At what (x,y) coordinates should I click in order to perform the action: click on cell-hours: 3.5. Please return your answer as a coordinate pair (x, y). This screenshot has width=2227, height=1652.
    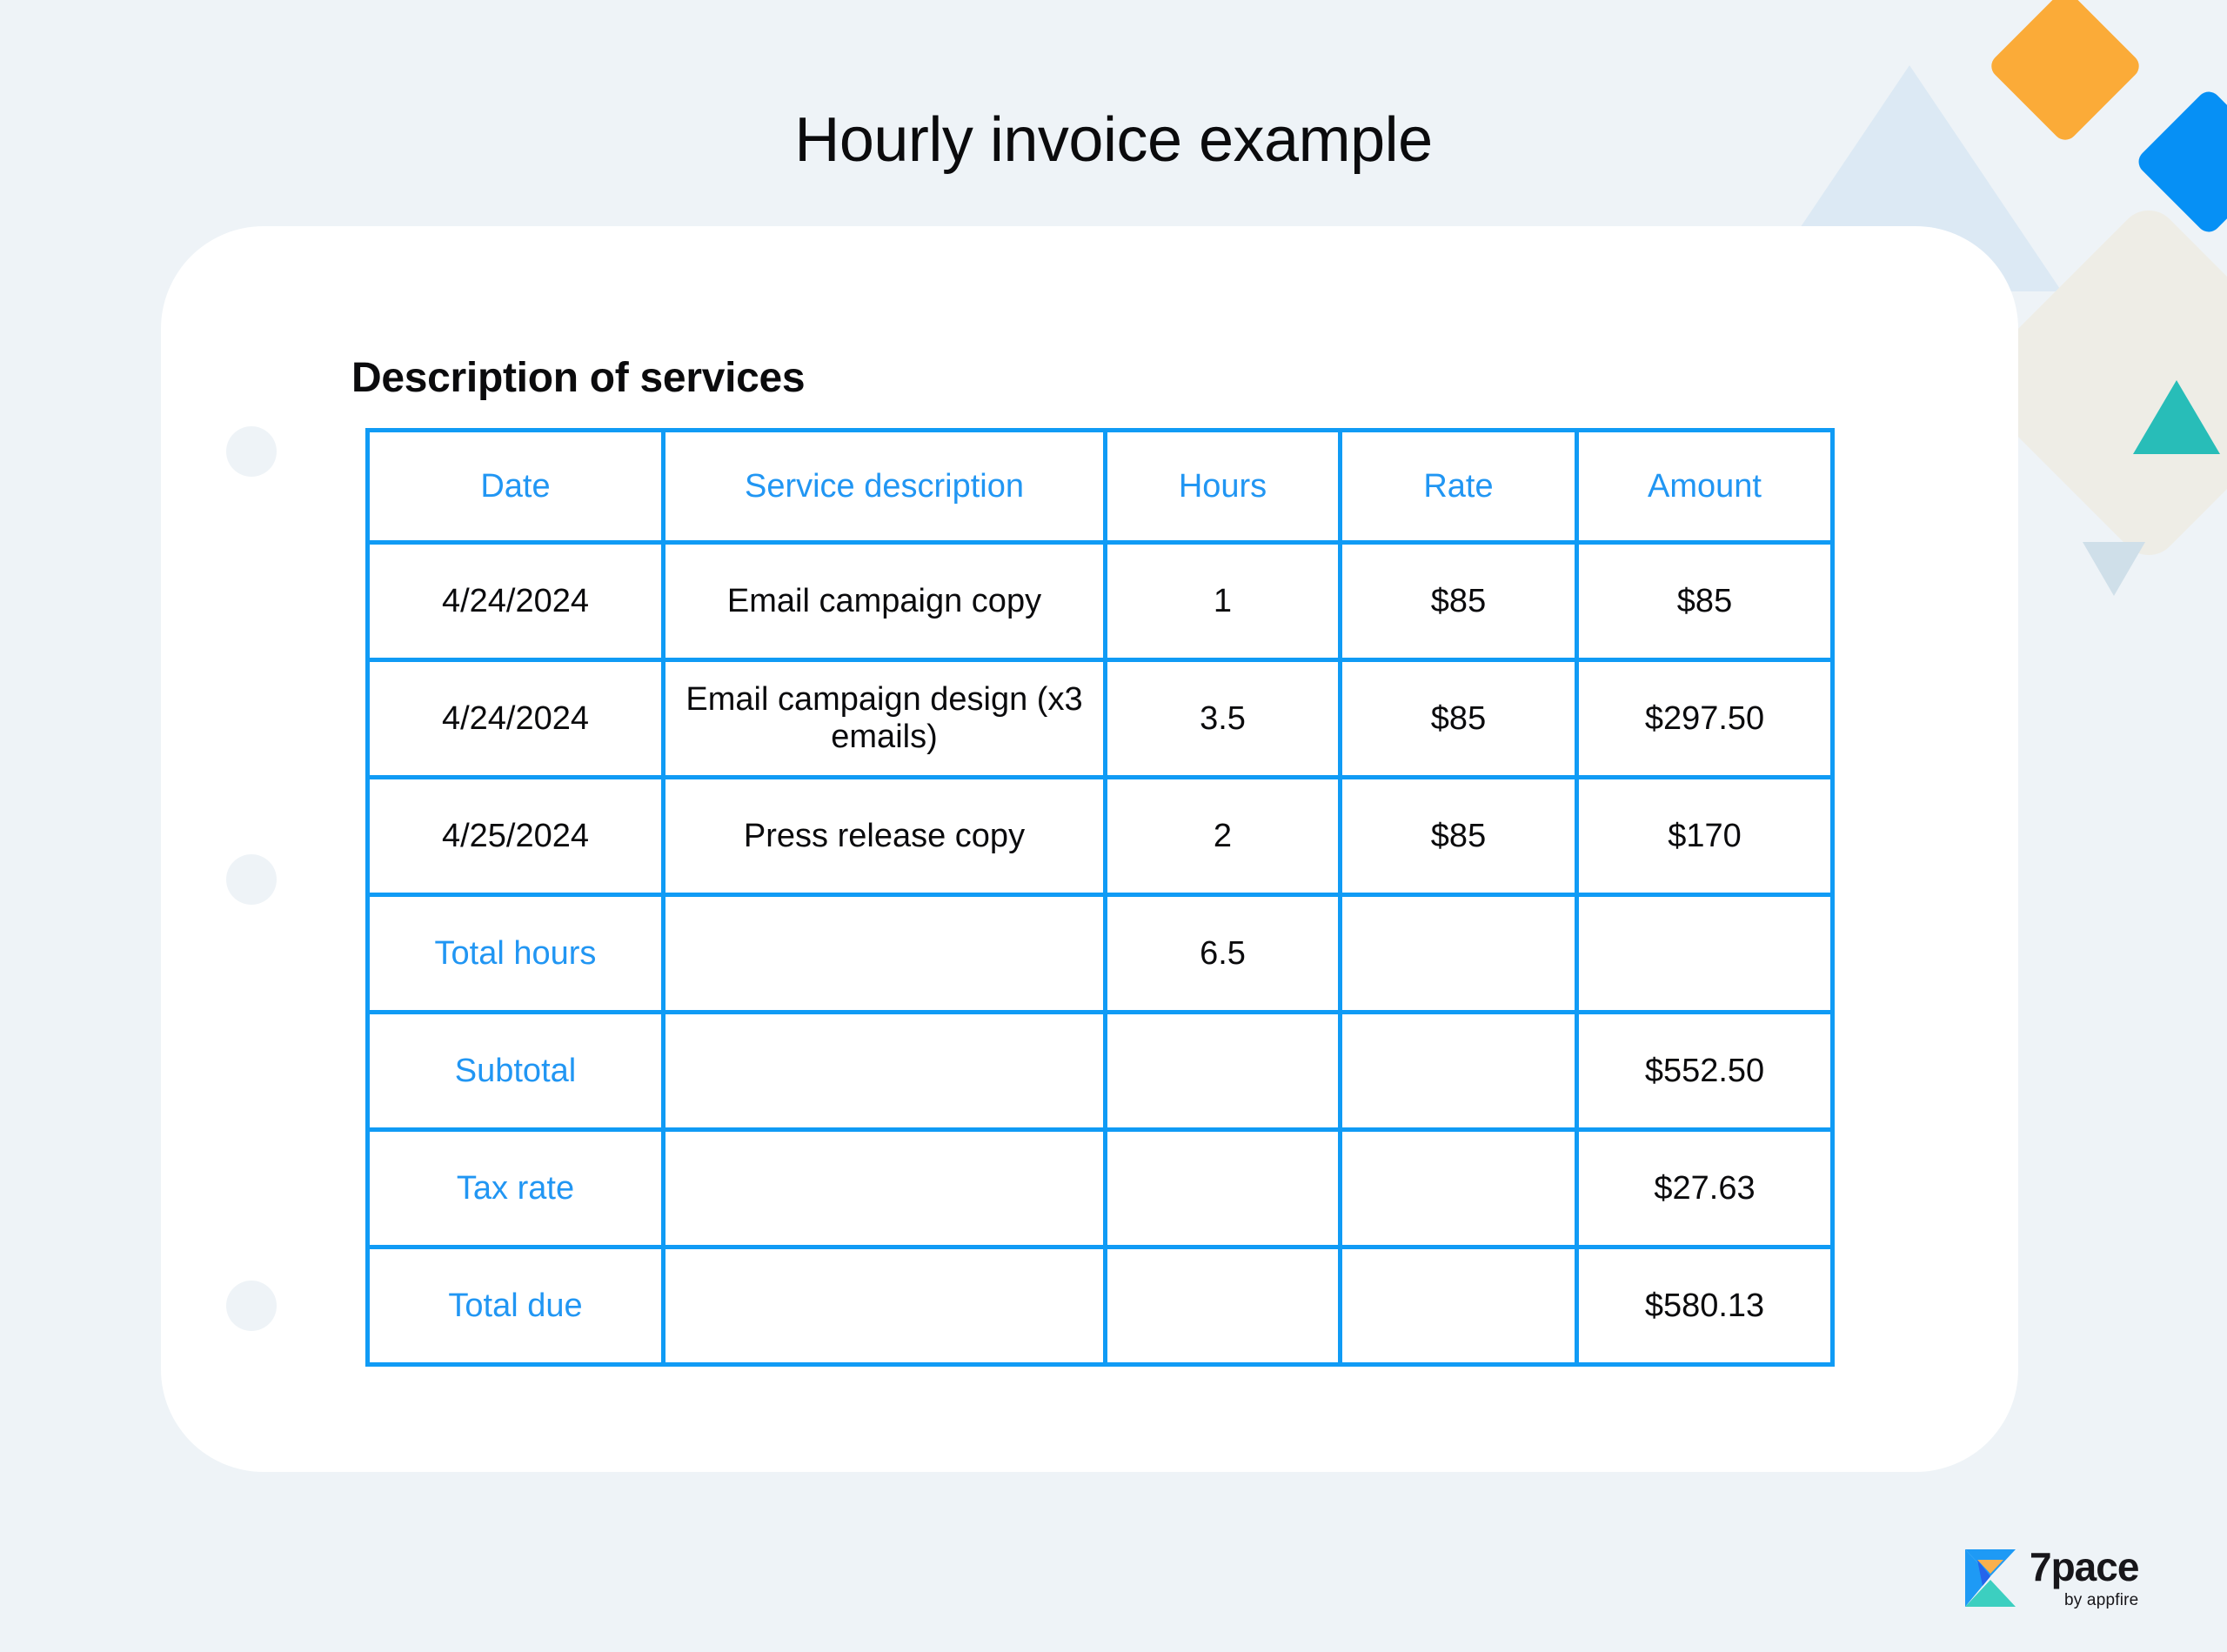
    Looking at the image, I should click on (1222, 718).